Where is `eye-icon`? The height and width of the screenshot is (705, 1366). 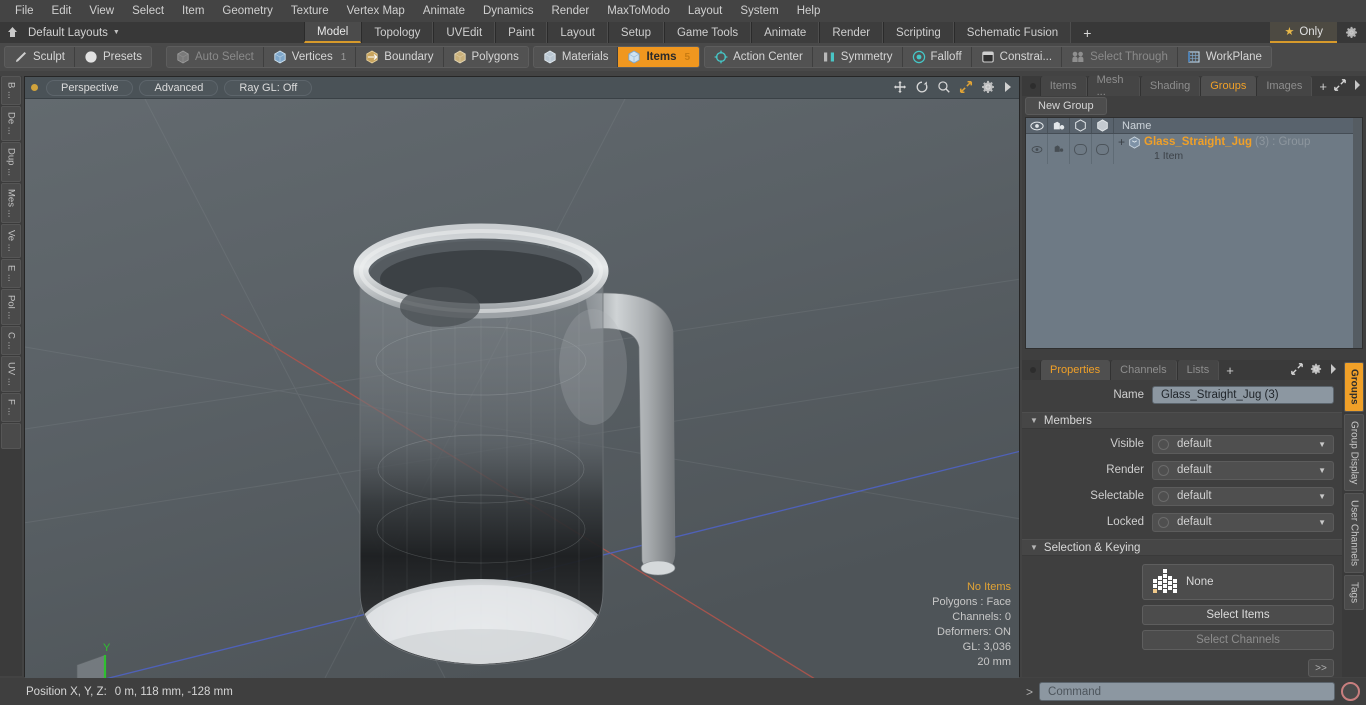 eye-icon is located at coordinates (1037, 125).